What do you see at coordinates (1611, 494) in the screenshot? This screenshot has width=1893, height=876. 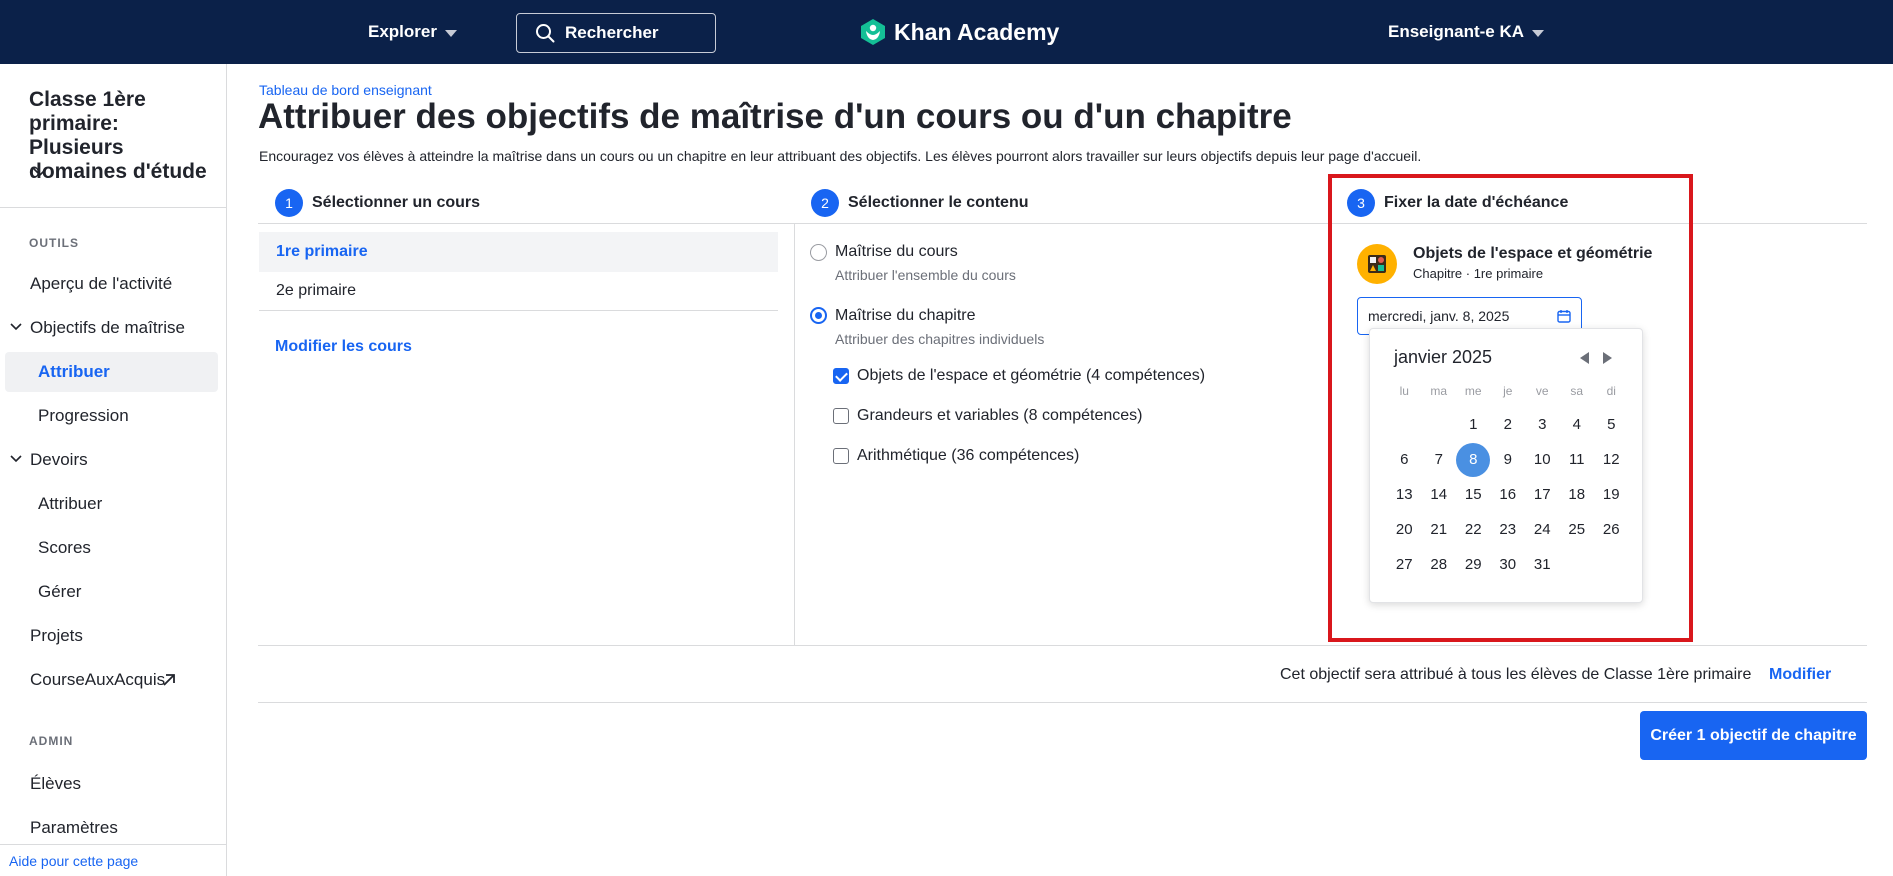 I see `calendar-day: 19` at bounding box center [1611, 494].